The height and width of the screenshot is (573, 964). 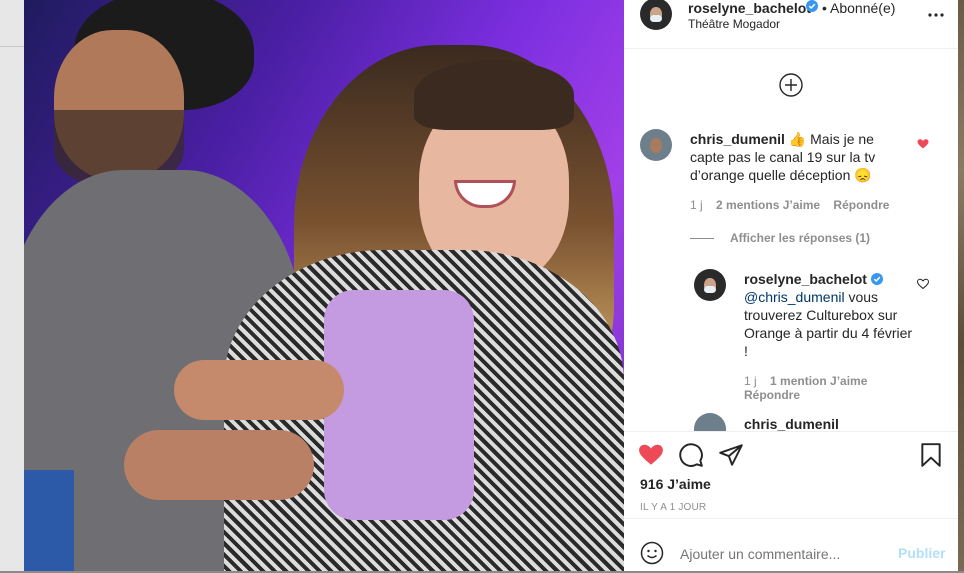 What do you see at coordinates (494, 95) in the screenshot?
I see `photo-woman-bangs` at bounding box center [494, 95].